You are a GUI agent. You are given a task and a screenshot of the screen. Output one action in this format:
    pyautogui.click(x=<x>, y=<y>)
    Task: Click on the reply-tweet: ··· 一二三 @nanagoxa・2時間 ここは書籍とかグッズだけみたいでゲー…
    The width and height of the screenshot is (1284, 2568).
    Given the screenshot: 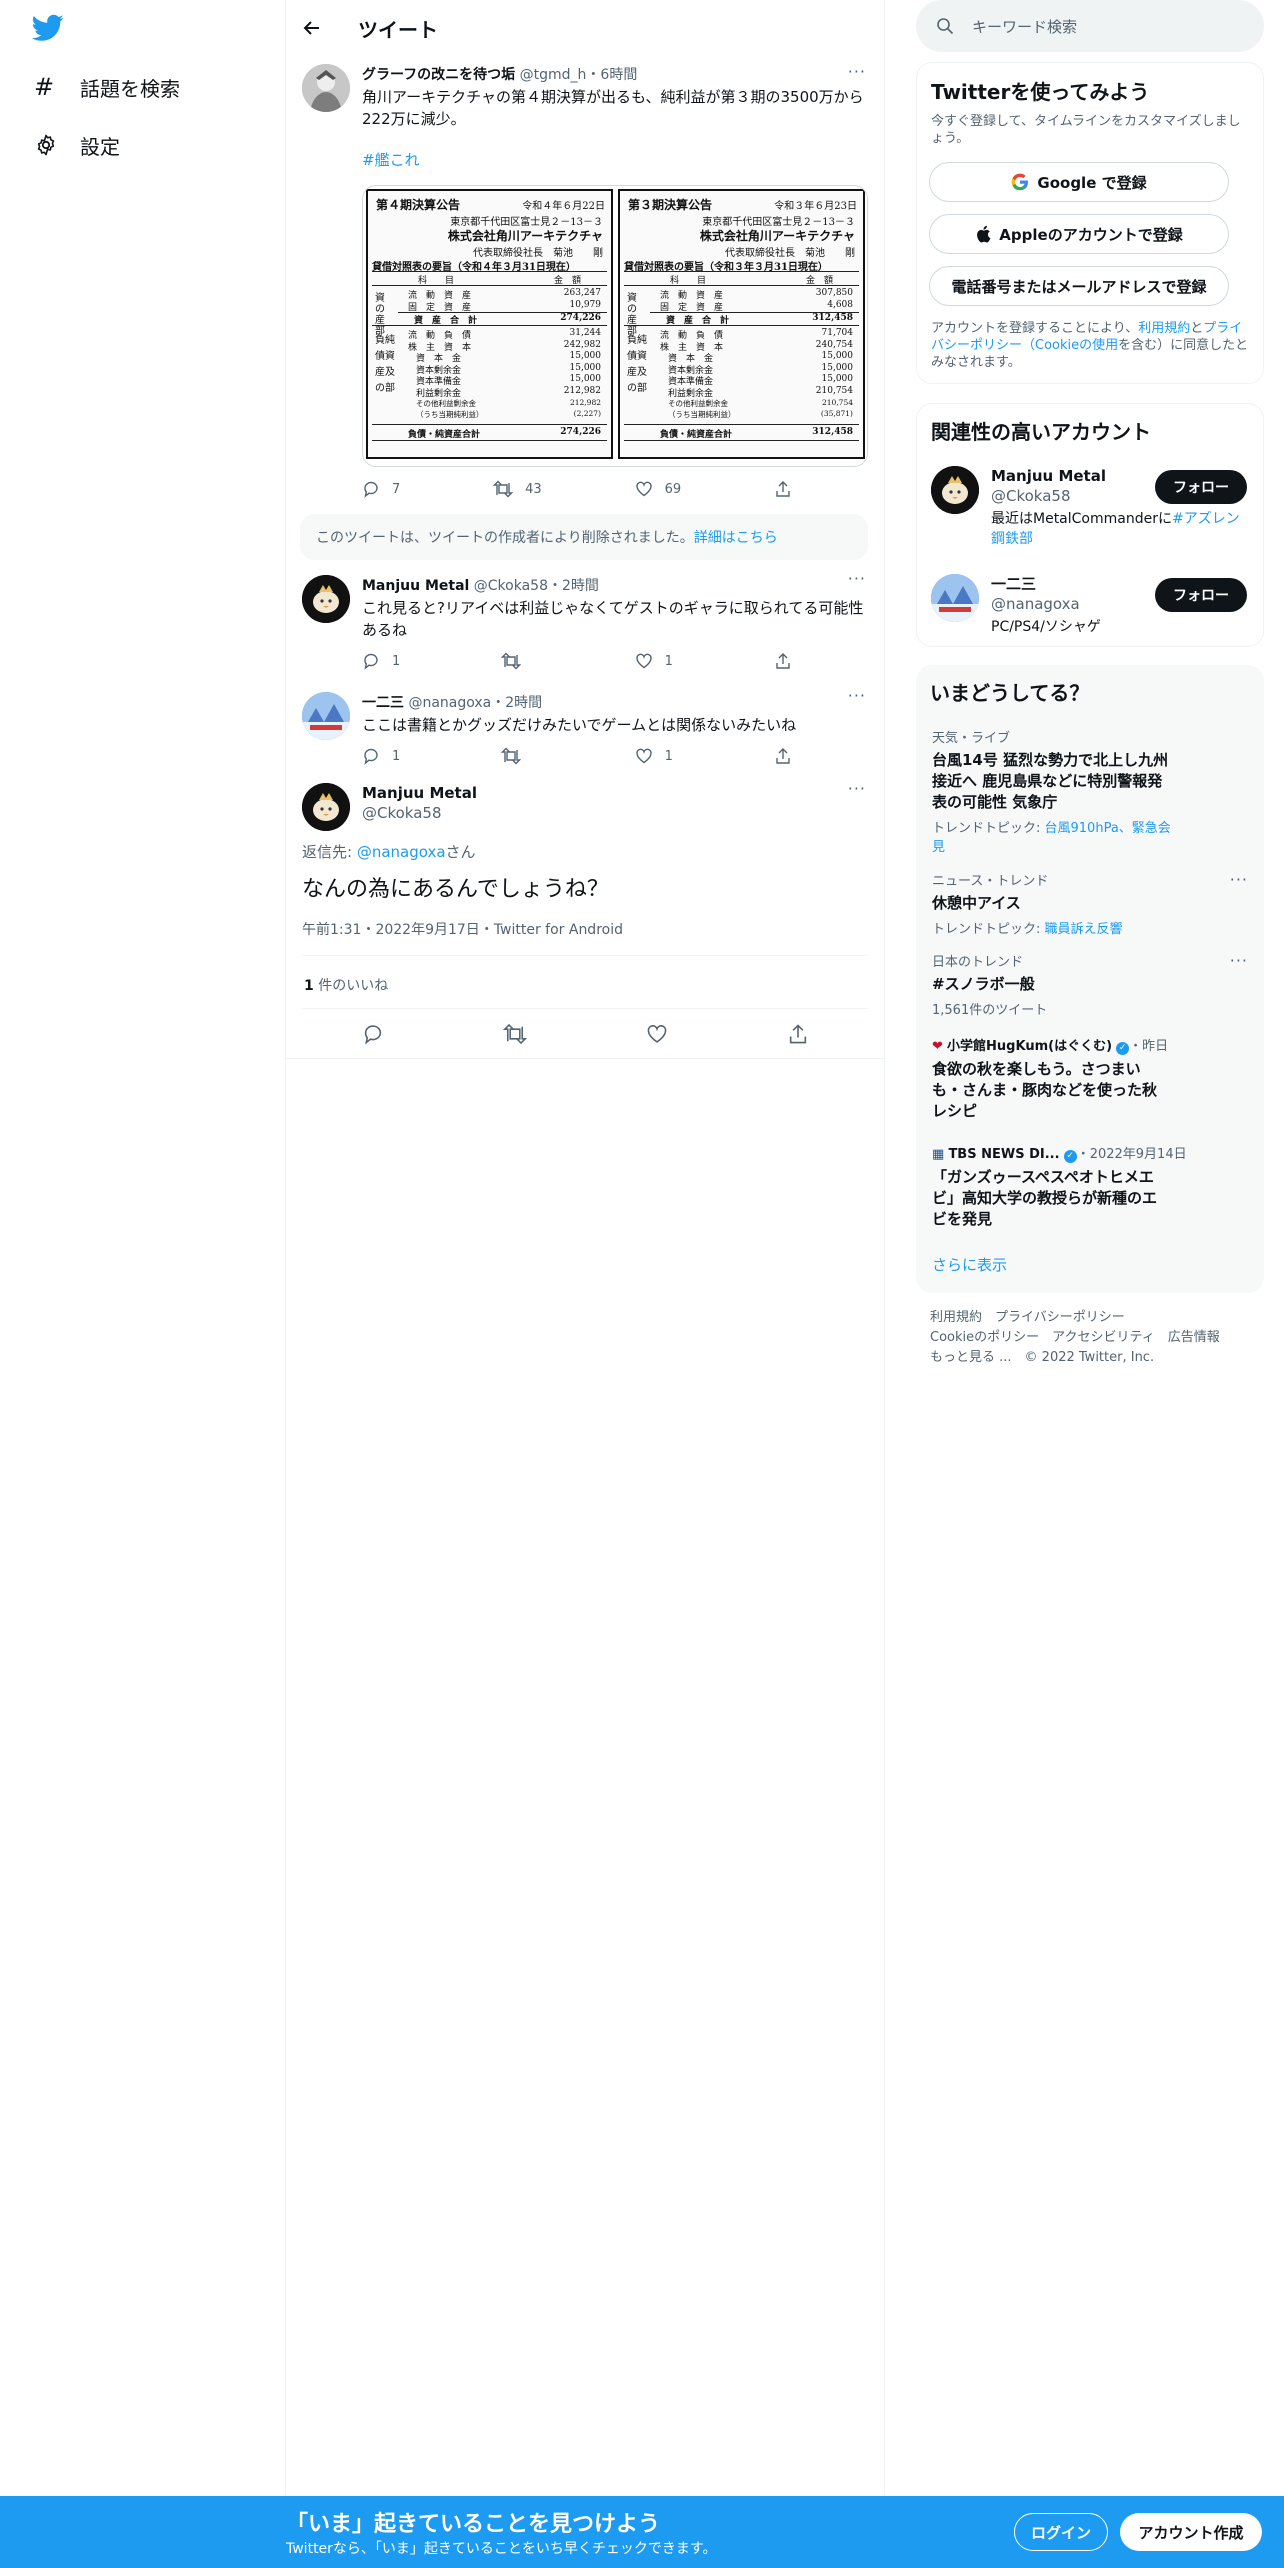 What is the action you would take?
    pyautogui.click(x=585, y=731)
    